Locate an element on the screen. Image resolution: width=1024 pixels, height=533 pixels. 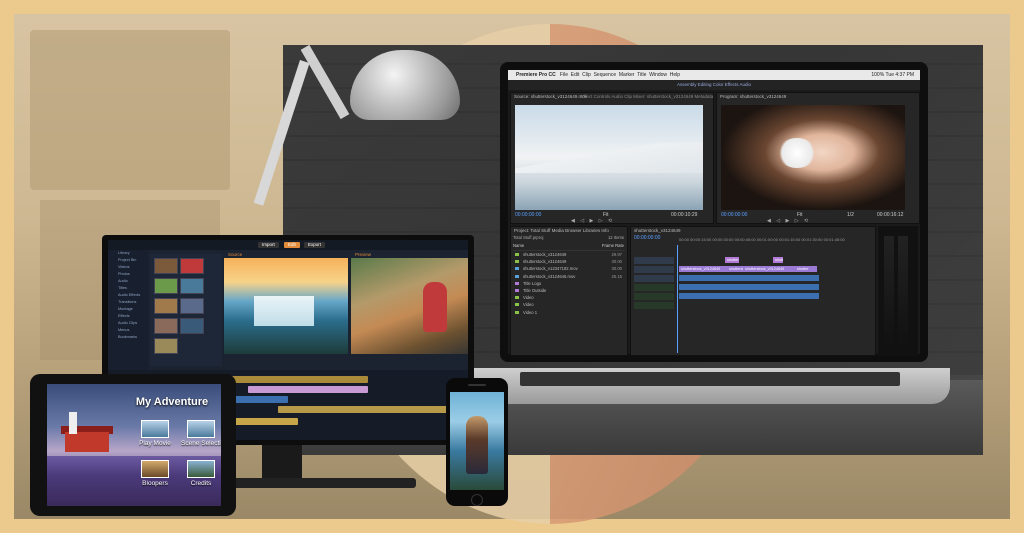
preview-label: Preview is located at coordinates (363, 254).